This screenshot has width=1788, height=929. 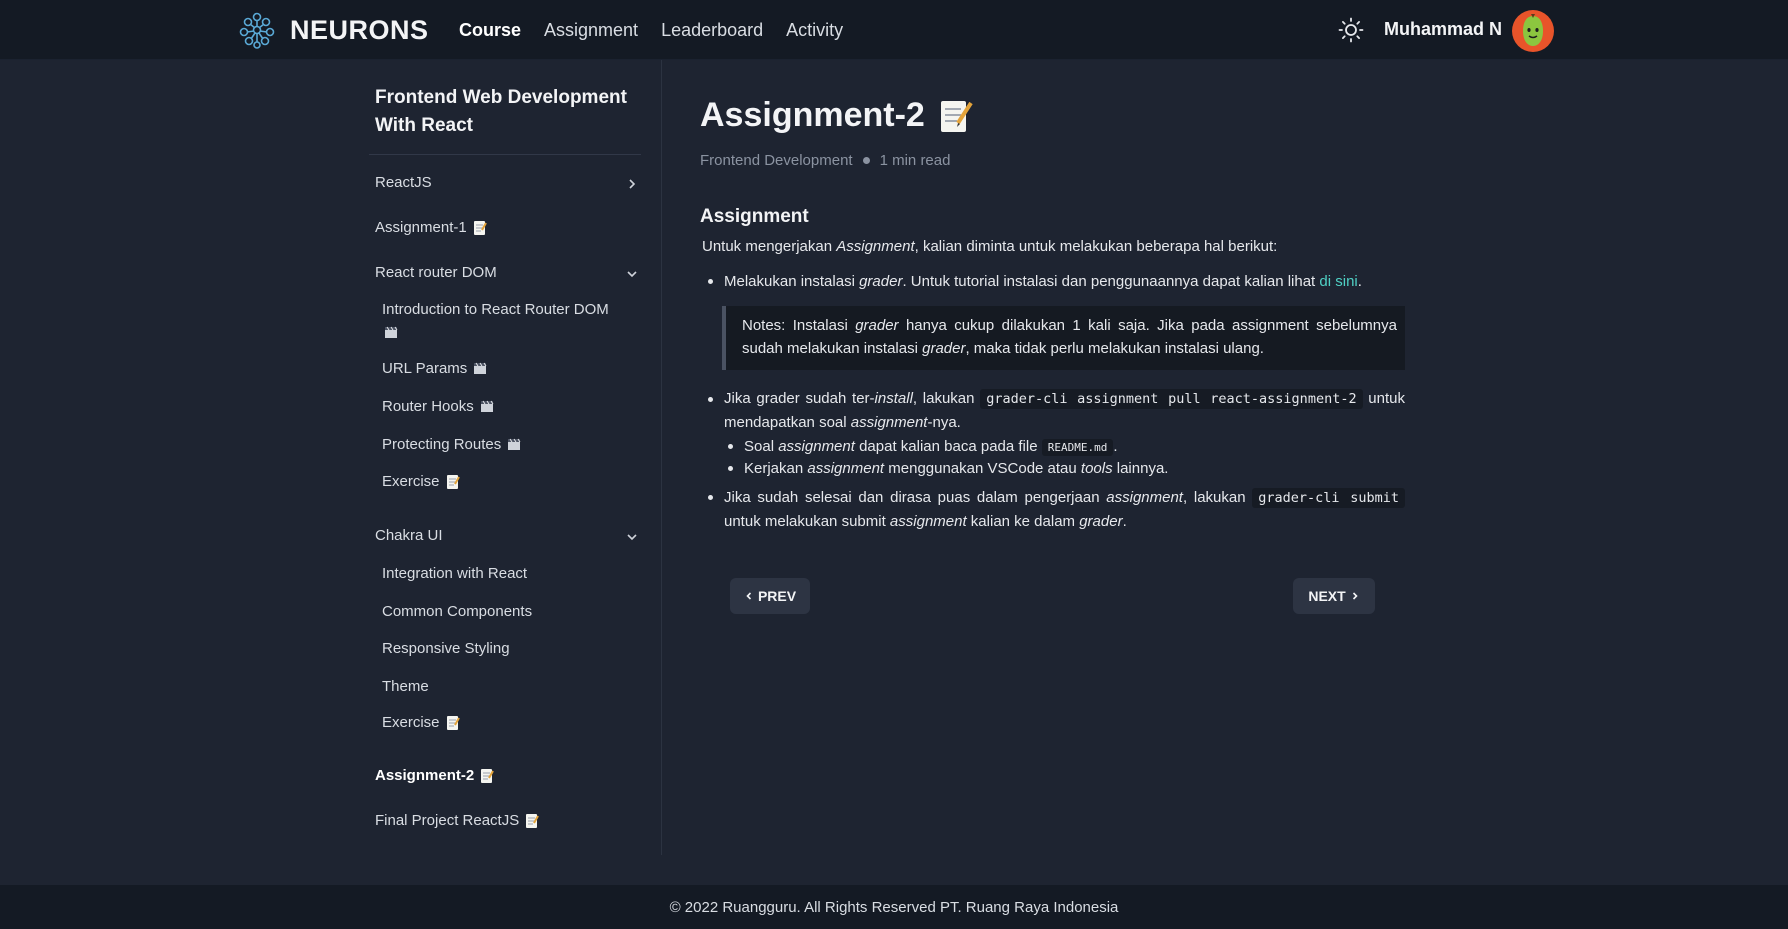 I want to click on sun-icon, so click(x=1351, y=30).